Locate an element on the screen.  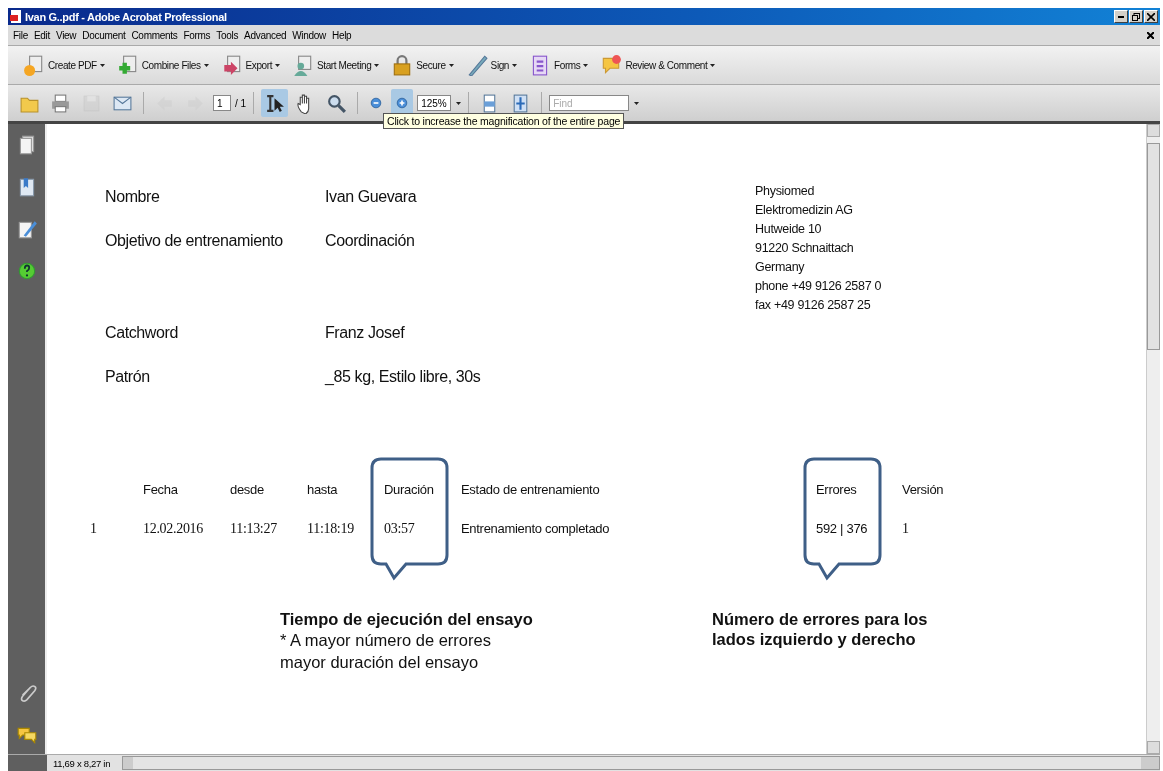
address-line: Hutweide 10 is located at coordinates (789, 229).